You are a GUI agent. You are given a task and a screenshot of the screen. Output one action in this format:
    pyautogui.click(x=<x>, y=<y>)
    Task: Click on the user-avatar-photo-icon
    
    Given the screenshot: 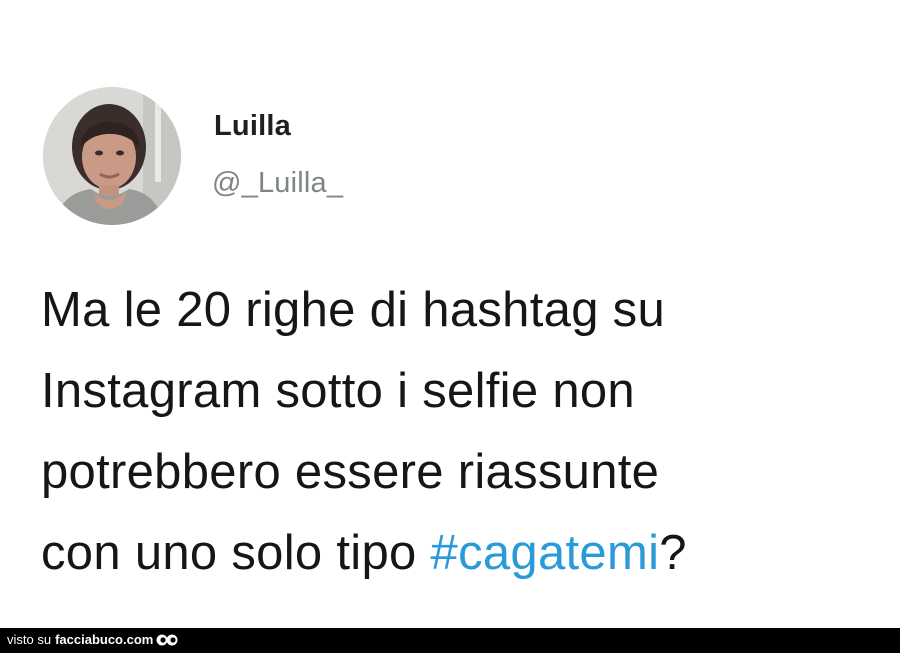 What is the action you would take?
    pyautogui.click(x=112, y=156)
    